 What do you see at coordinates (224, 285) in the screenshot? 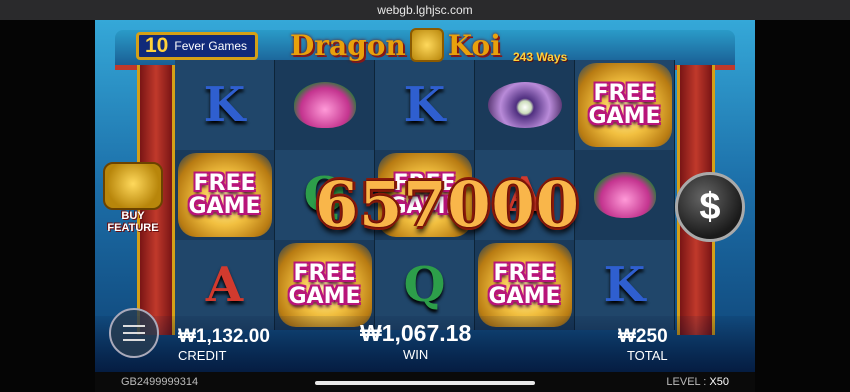
I see `letter-symbol-a: A` at bounding box center [224, 285].